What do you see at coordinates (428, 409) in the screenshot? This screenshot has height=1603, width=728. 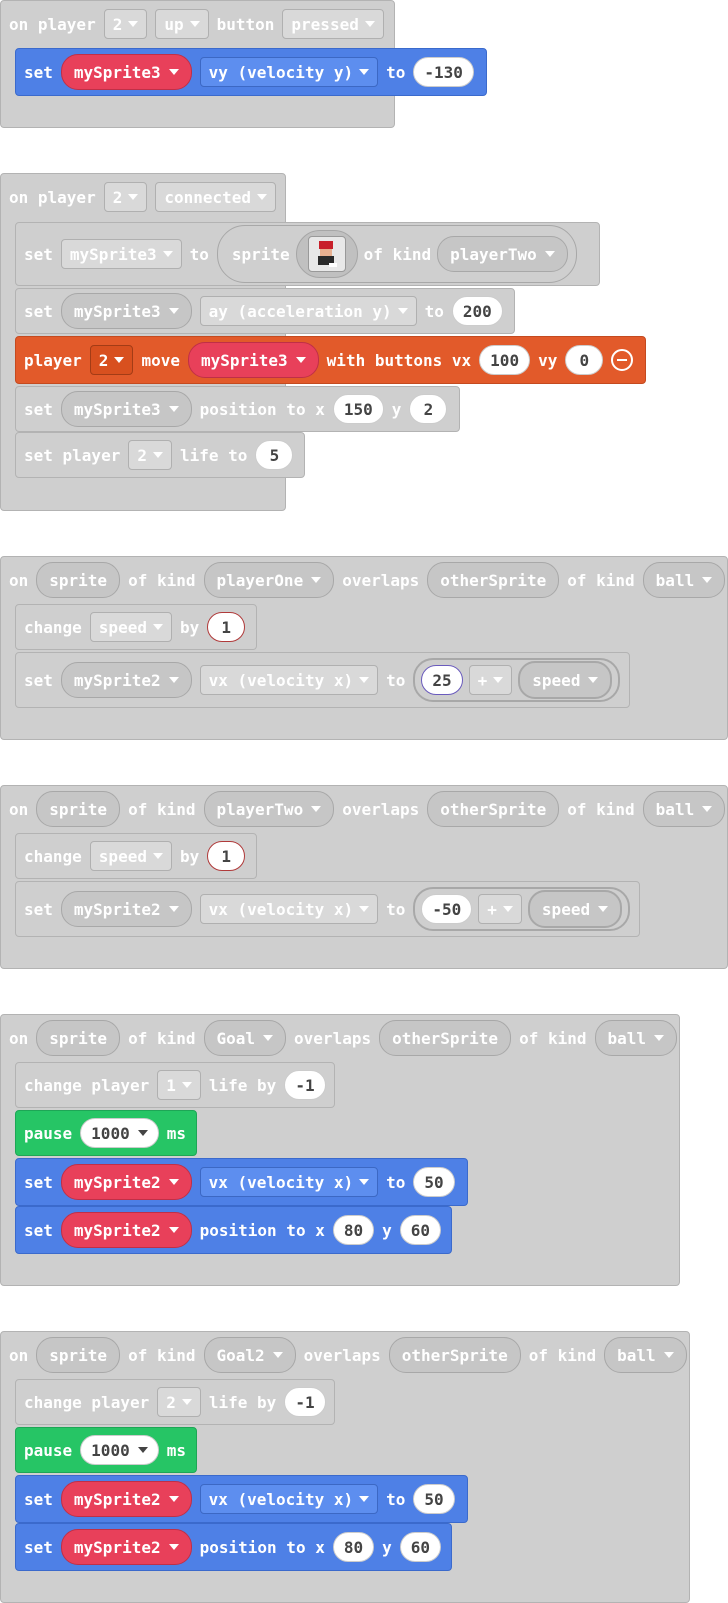 I see `y-input: 2` at bounding box center [428, 409].